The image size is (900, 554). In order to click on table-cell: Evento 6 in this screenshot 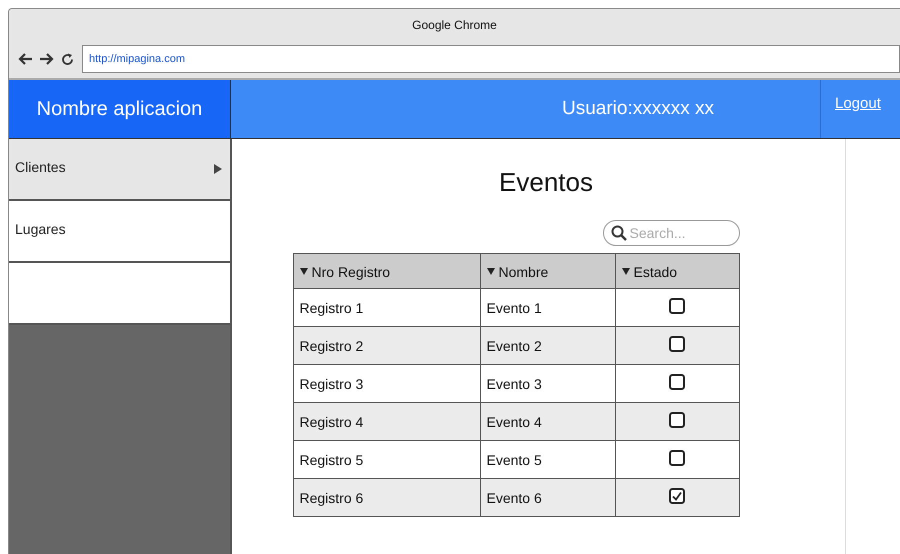, I will do `click(547, 497)`.